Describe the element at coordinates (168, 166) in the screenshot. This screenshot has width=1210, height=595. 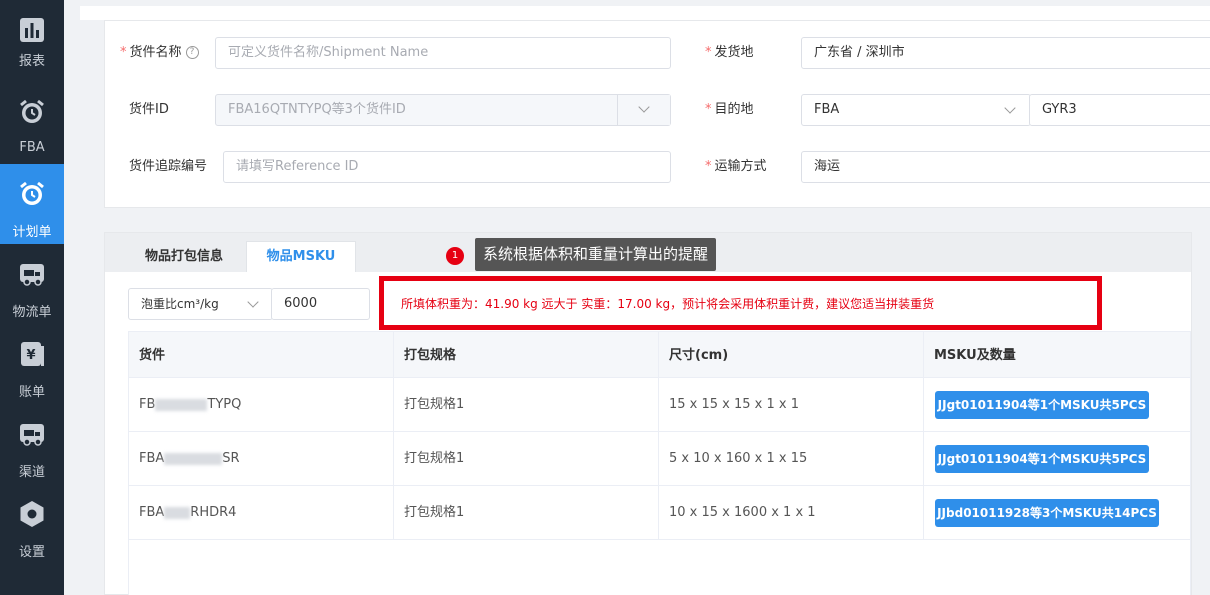
I see `reference-id-label: 货件追踪编号` at that location.